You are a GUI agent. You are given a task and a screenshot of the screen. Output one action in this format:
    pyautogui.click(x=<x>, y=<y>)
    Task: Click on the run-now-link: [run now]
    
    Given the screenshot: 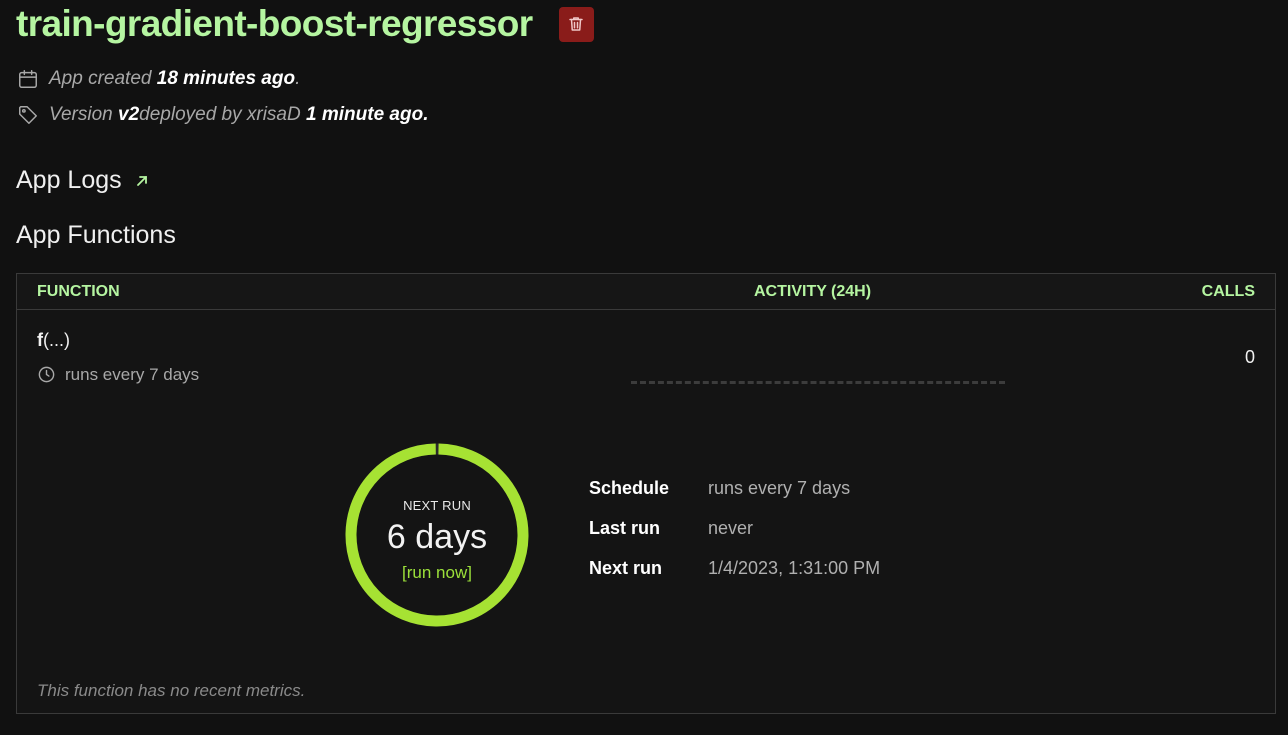 What is the action you would take?
    pyautogui.click(x=437, y=573)
    